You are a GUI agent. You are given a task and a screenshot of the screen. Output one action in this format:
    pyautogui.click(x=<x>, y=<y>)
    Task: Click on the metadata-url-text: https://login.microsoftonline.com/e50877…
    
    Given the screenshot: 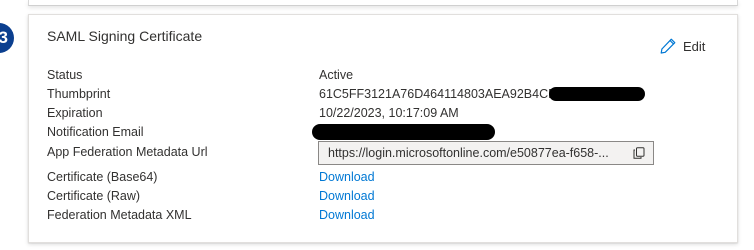 What is the action you would take?
    pyautogui.click(x=468, y=153)
    